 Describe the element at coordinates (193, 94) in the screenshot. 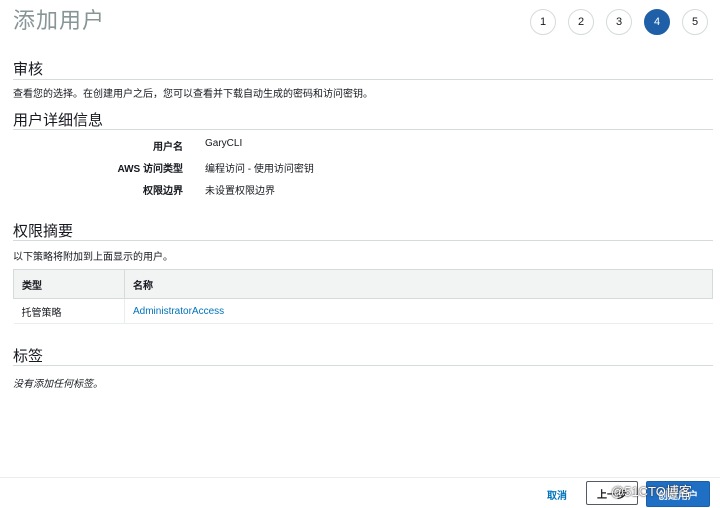

I see `review-description: 查看您的选择。在创建用户之后，您可以查看并下载自动生成的密码和访问密钥。` at that location.